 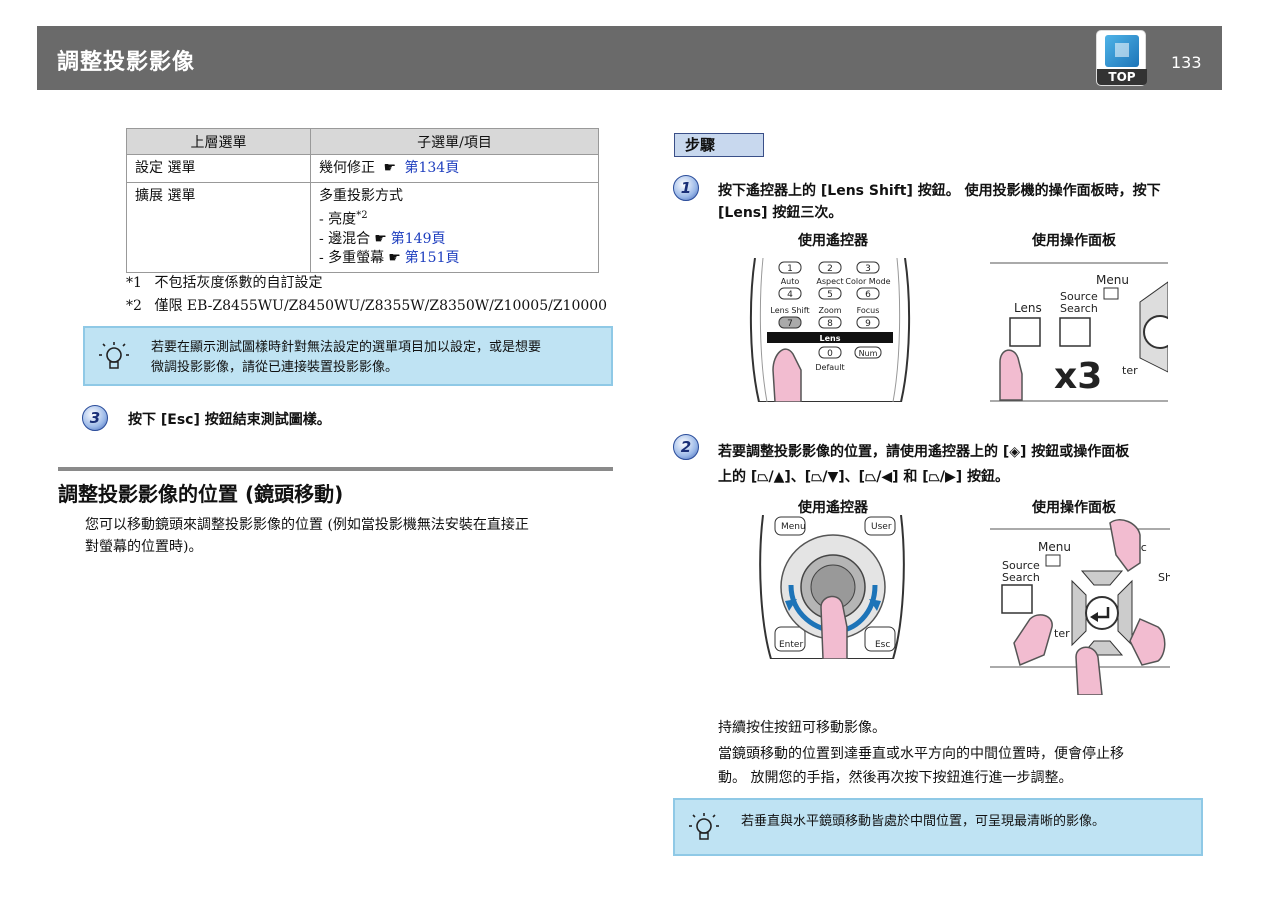 What do you see at coordinates (829, 367) in the screenshot?
I see `svg-text: Default` at bounding box center [829, 367].